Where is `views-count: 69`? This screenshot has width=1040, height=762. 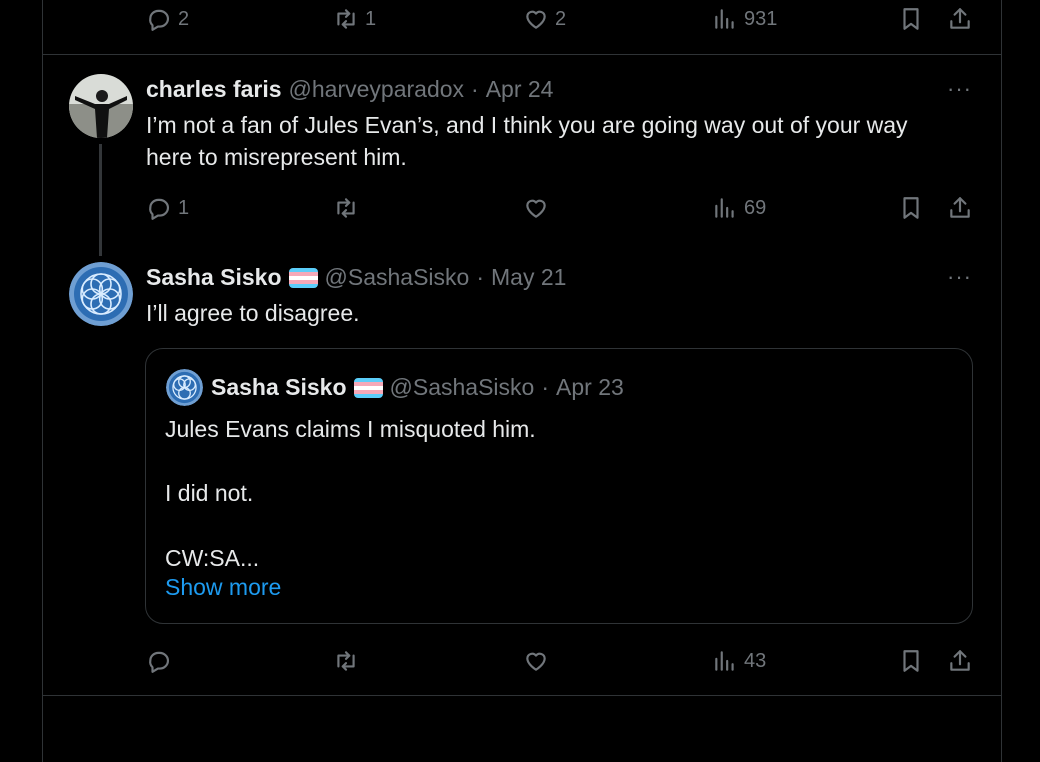 views-count: 69 is located at coordinates (755, 207).